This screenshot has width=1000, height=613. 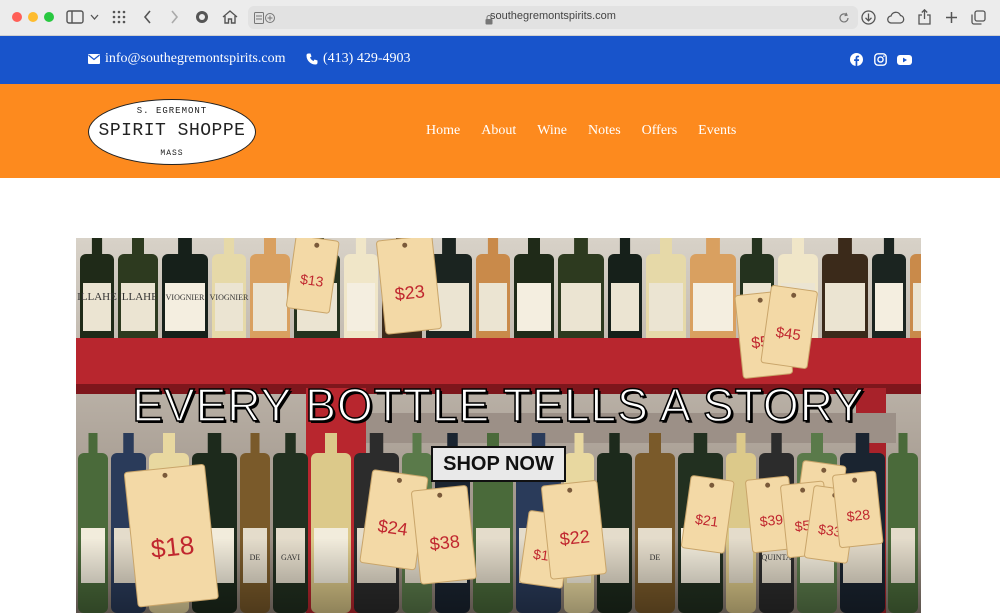 I want to click on forward-icon, so click(x=174, y=17).